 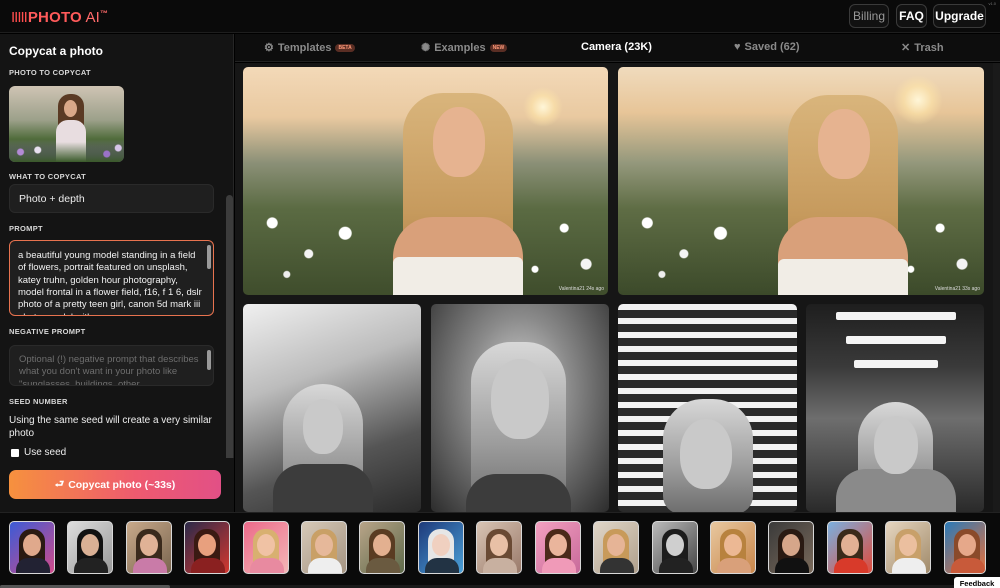 I want to click on use-seed-label: Use seed, so click(x=45, y=452).